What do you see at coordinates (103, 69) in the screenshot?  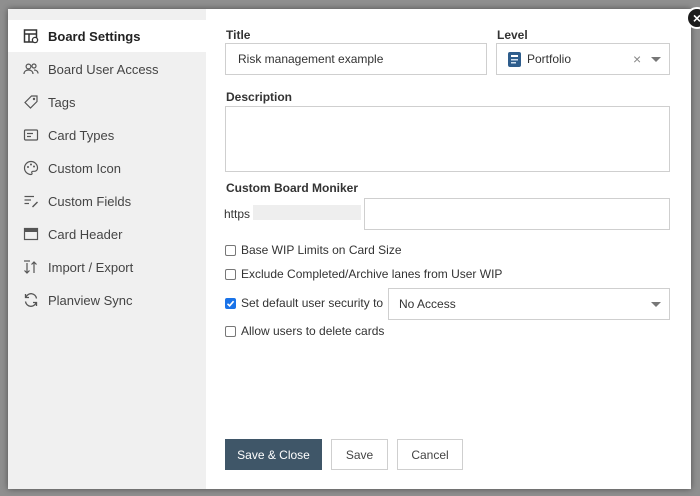 I see `sidebar-item-label: Board User Access` at bounding box center [103, 69].